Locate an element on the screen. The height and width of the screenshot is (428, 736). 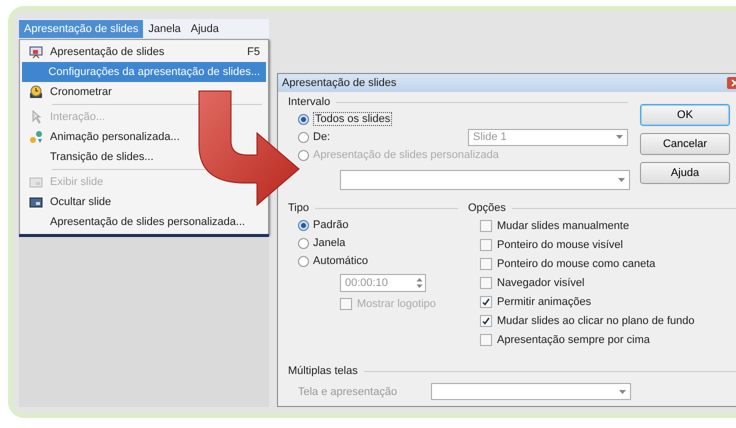
checkbox-option: Ponteiro do mouse como caneta is located at coordinates (602, 263).